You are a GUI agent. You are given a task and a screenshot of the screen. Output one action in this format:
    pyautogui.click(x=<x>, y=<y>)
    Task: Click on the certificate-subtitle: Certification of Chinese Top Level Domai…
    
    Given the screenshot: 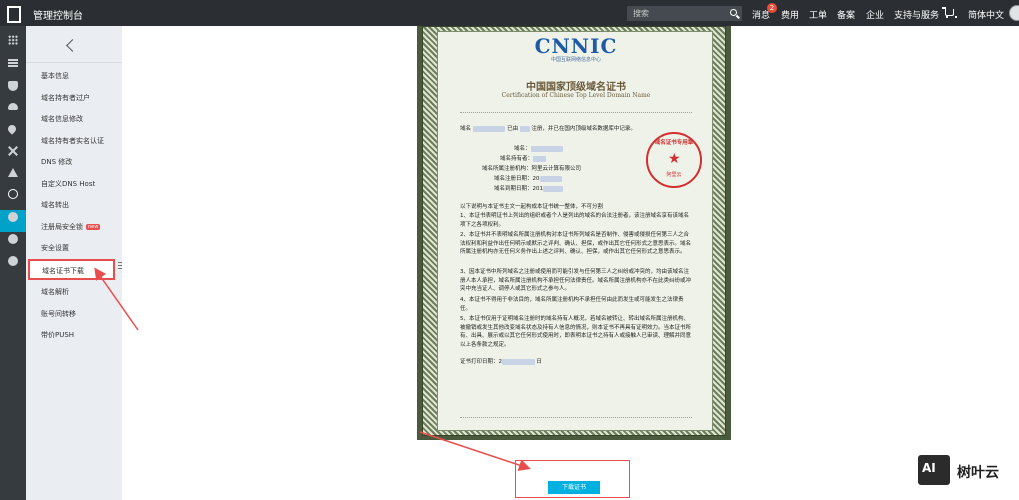 What is the action you would take?
    pyautogui.click(x=576, y=95)
    